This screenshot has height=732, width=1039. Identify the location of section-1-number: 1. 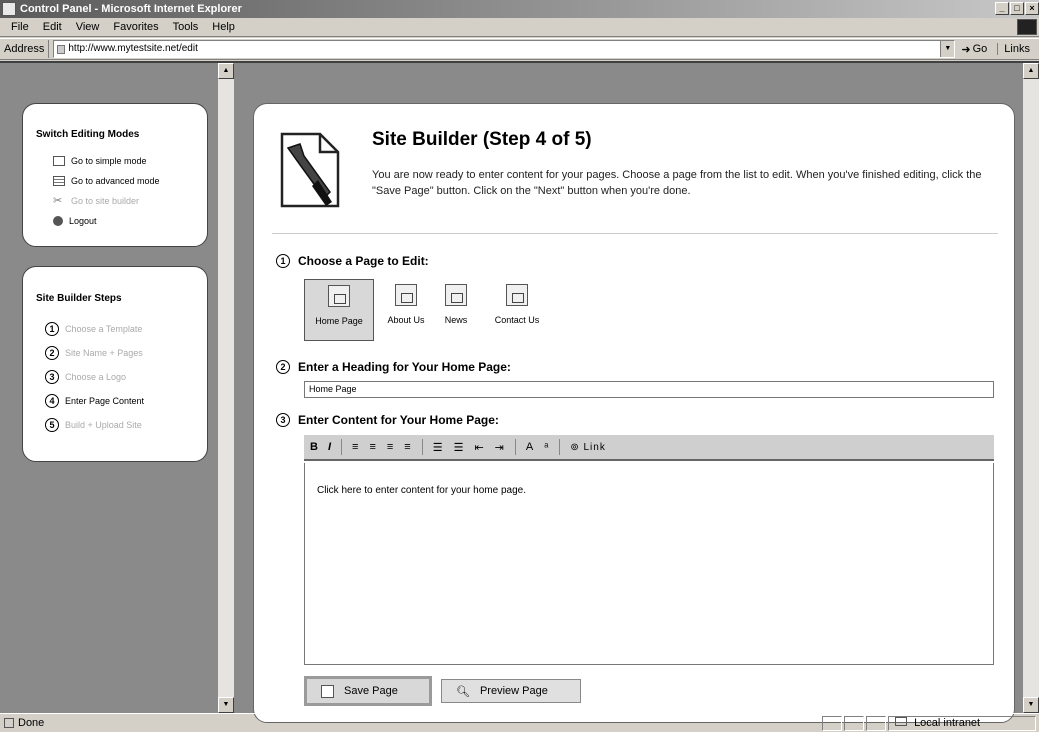
(283, 261).